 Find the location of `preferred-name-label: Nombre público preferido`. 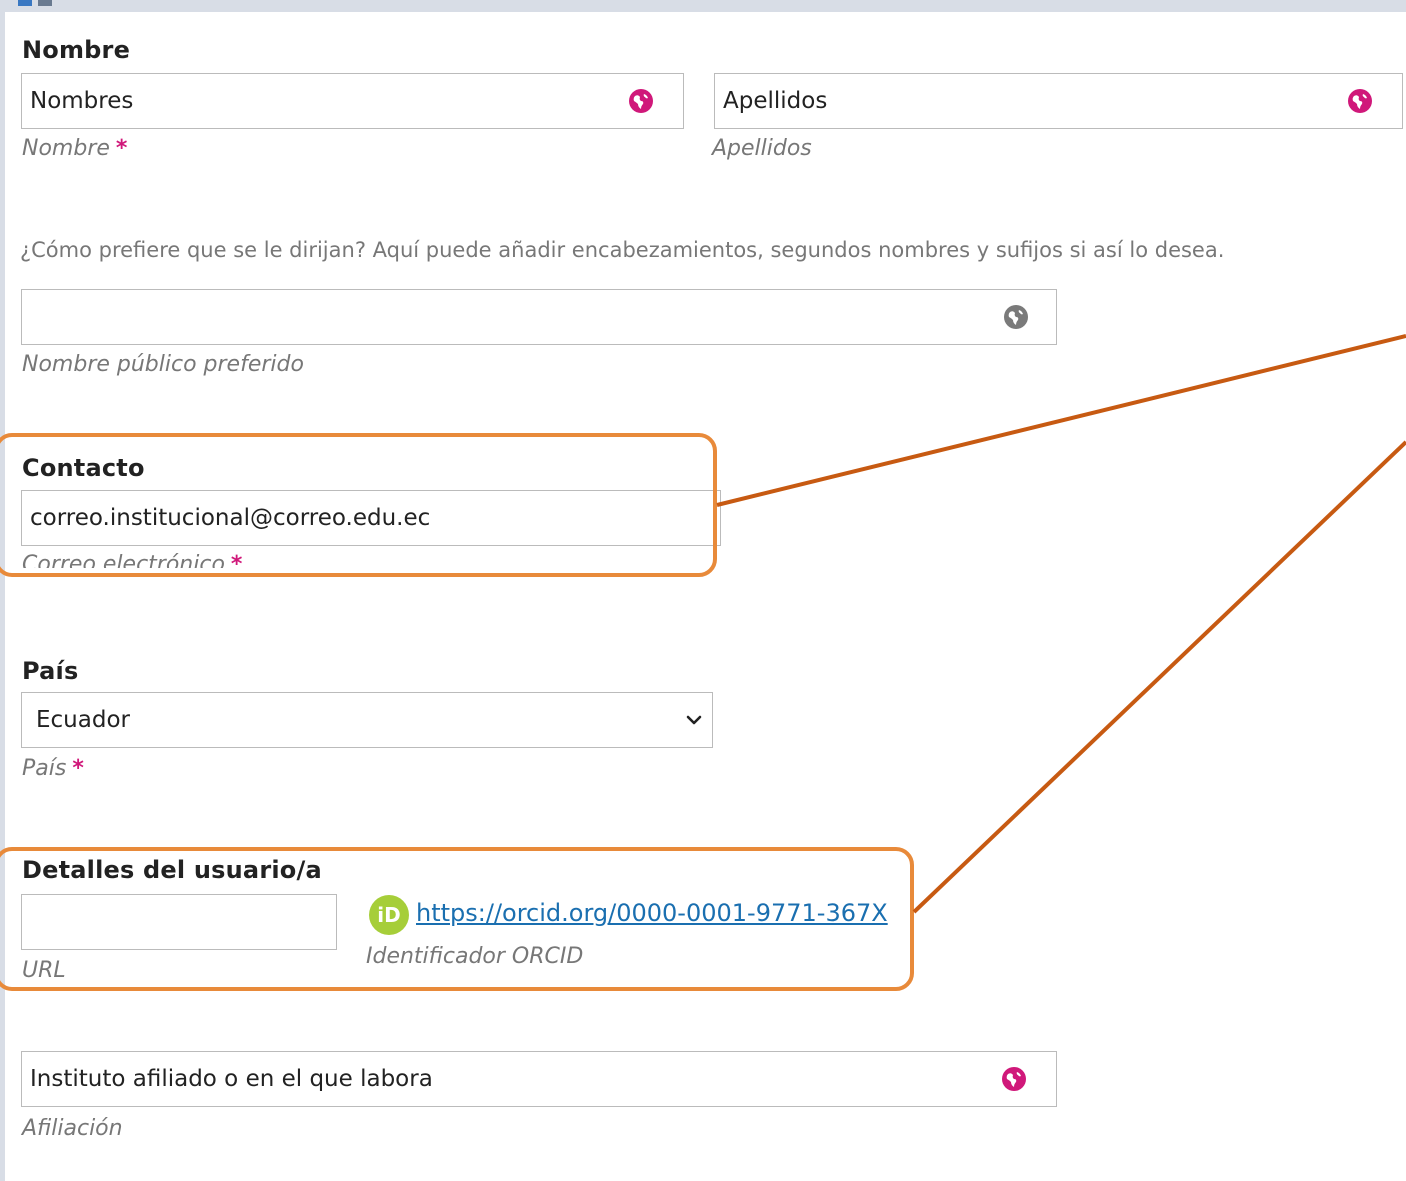

preferred-name-label: Nombre público preferido is located at coordinates (163, 364).